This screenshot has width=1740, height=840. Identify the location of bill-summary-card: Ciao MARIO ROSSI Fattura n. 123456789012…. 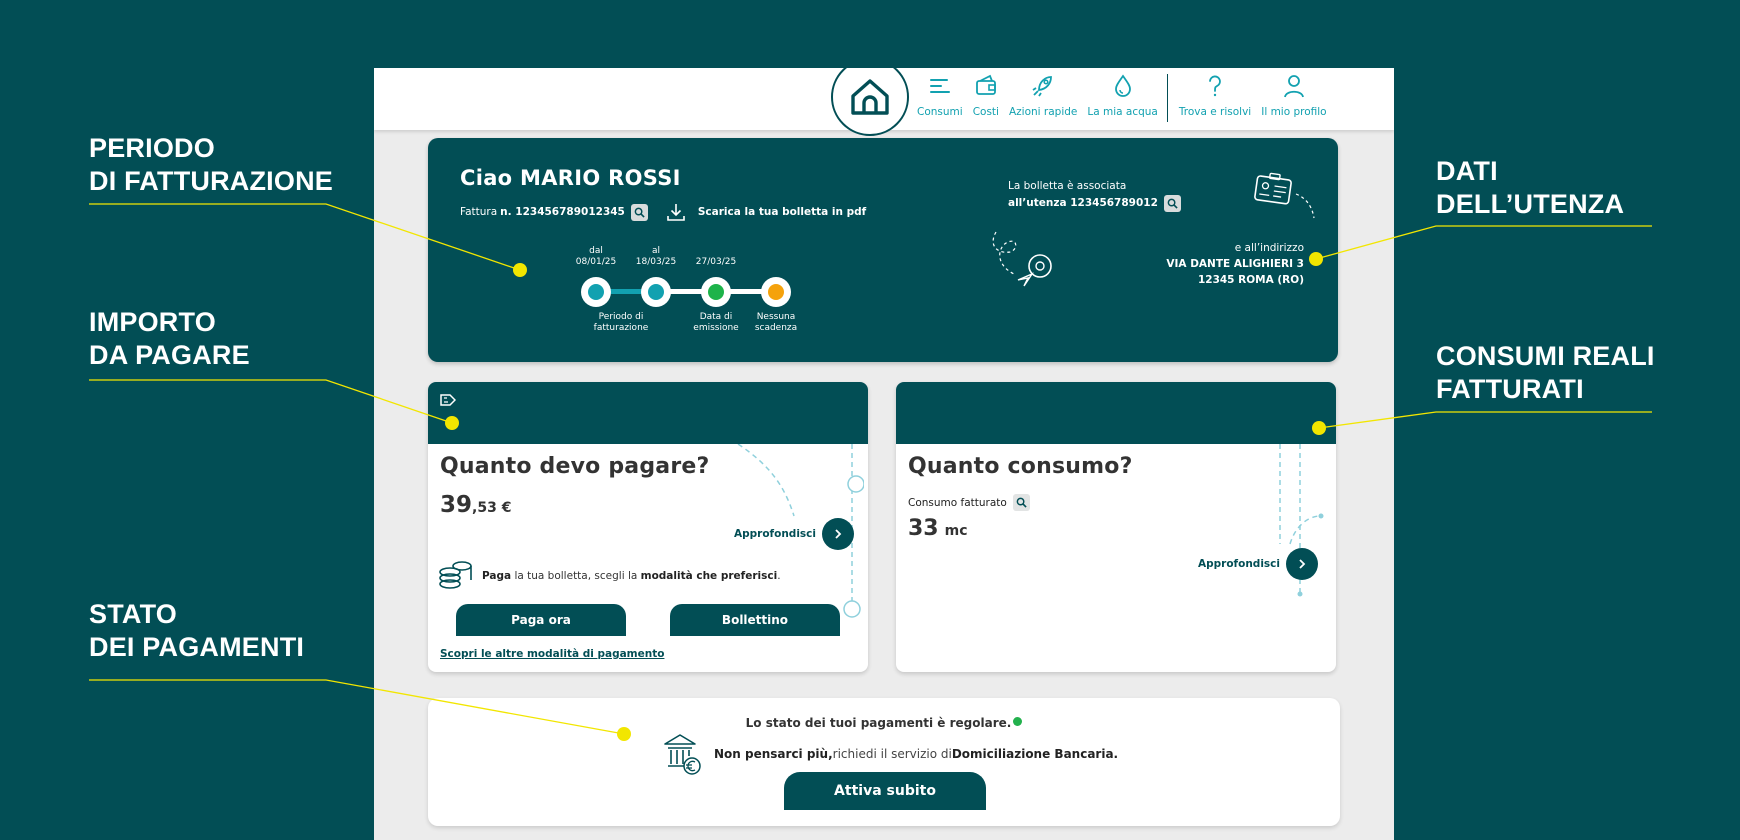
(883, 250).